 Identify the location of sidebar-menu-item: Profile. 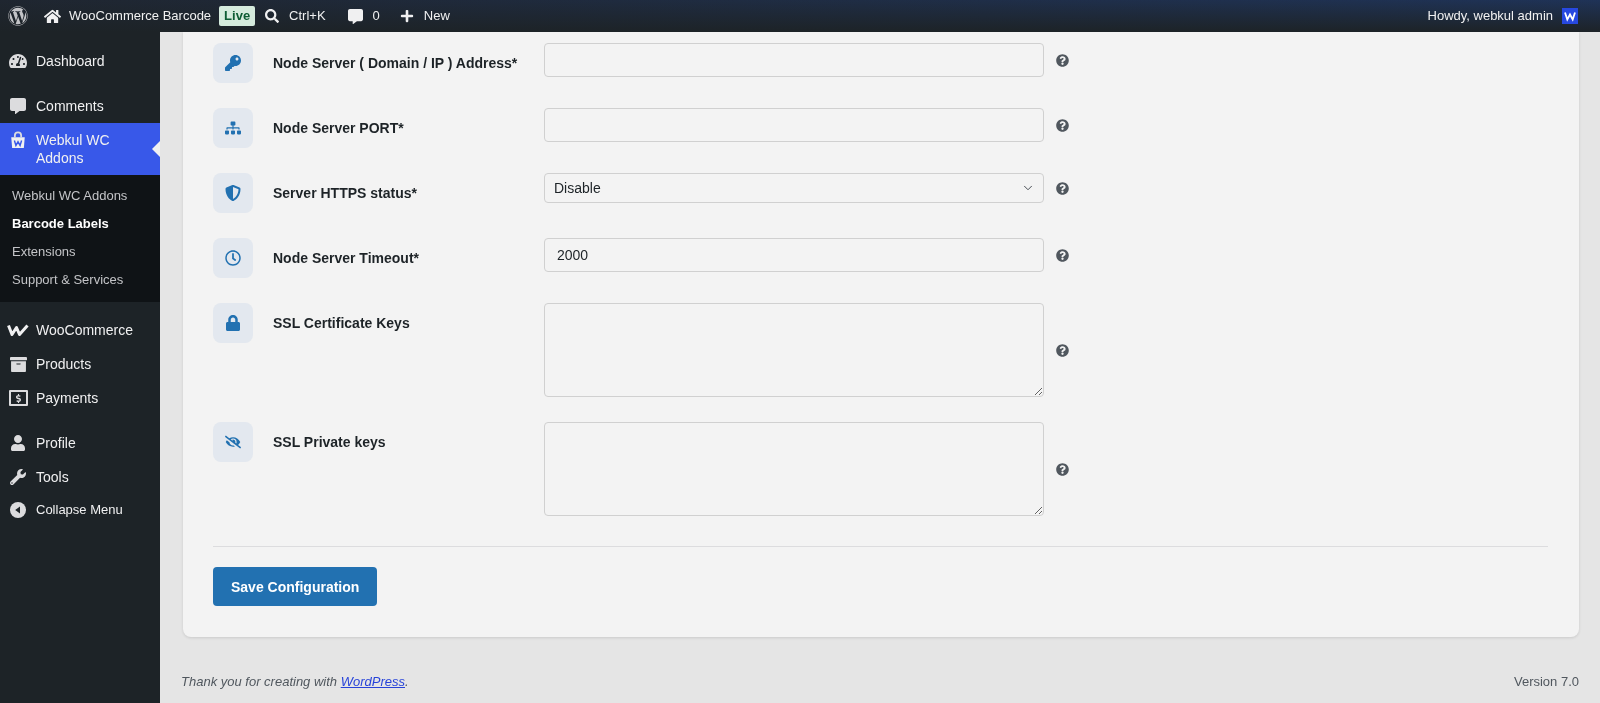
(80, 443).